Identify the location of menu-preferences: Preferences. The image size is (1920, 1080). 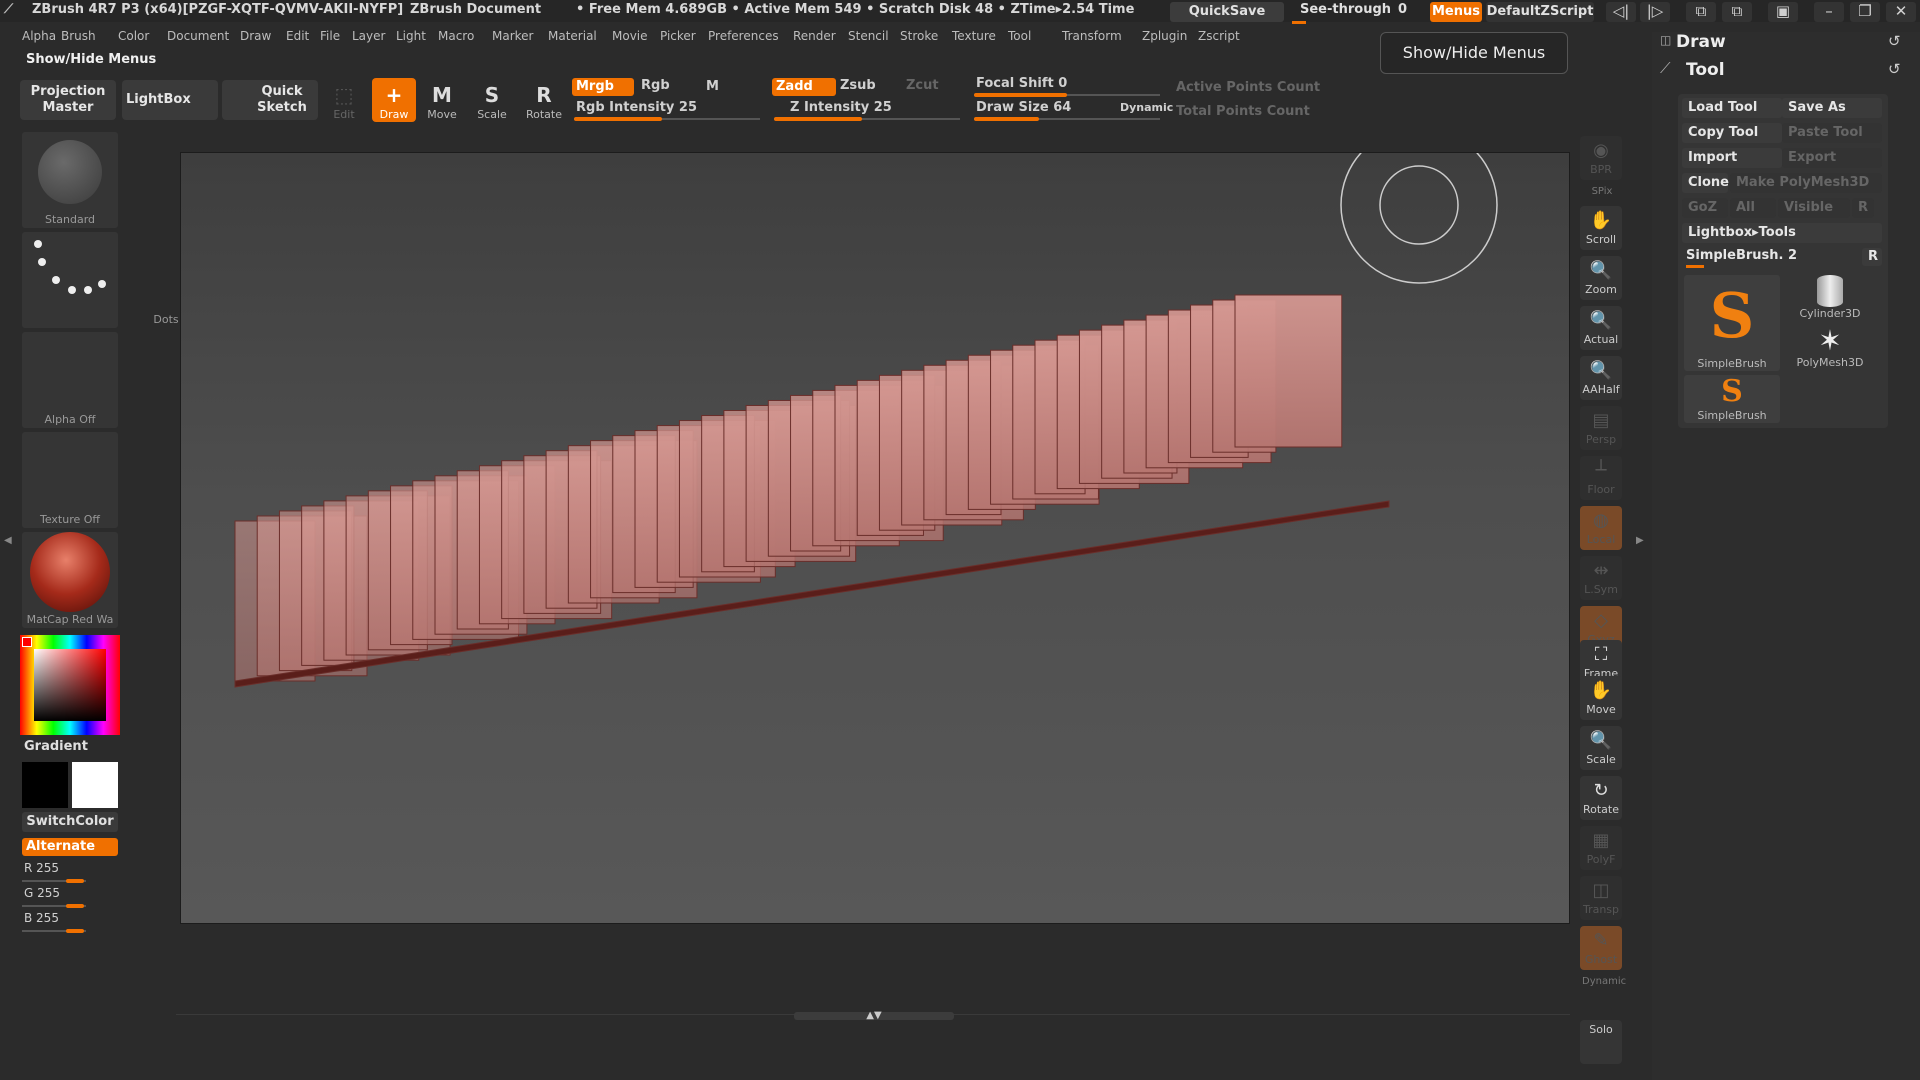
(743, 36).